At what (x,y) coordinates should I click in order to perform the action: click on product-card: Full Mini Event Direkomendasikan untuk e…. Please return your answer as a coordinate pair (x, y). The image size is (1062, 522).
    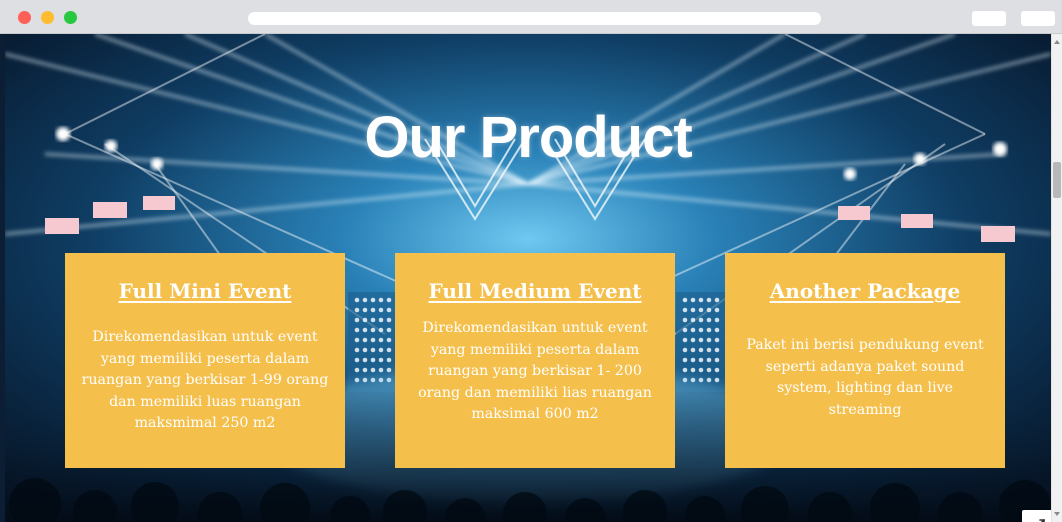
    Looking at the image, I should click on (205, 360).